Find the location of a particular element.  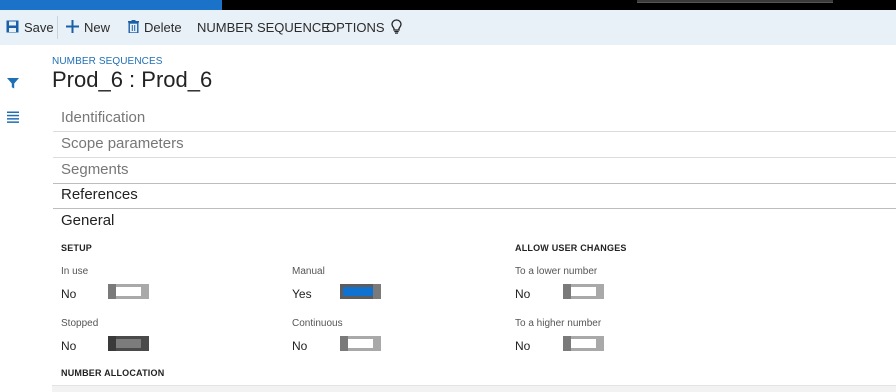

setup-group-header: SETUP is located at coordinates (77, 248).